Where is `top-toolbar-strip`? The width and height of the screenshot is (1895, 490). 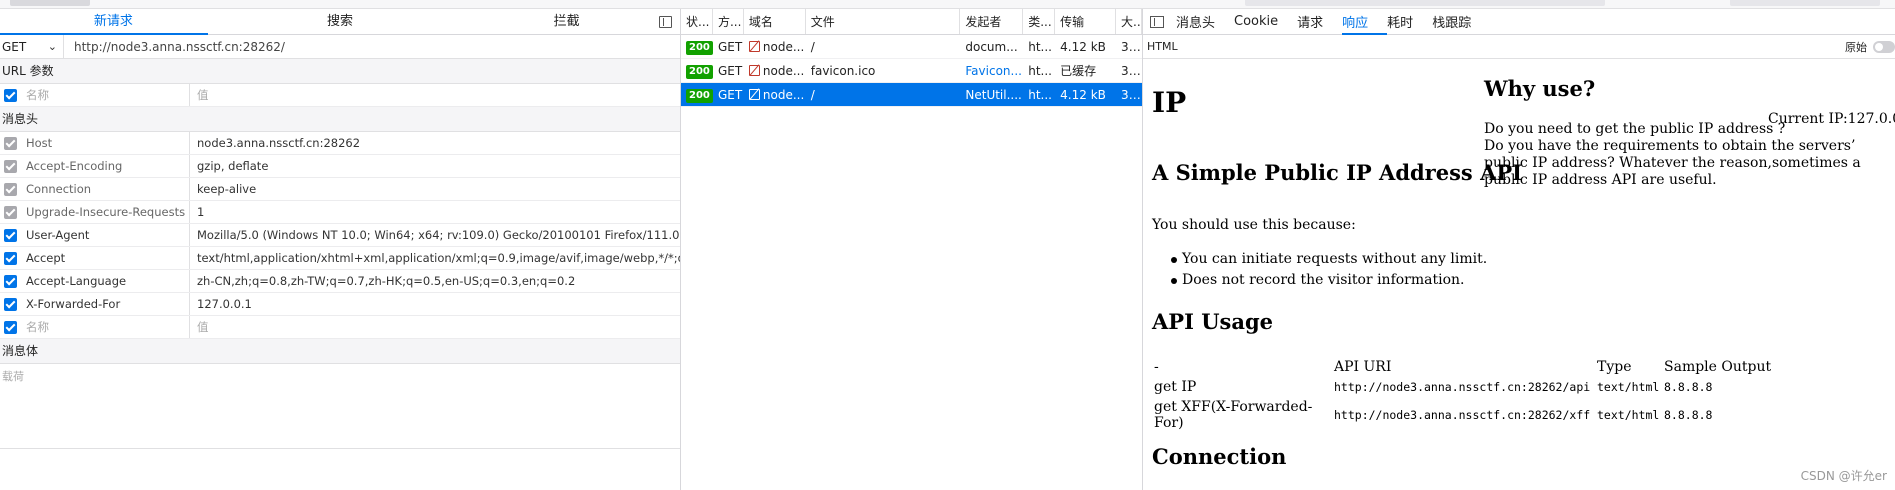 top-toolbar-strip is located at coordinates (947, 4).